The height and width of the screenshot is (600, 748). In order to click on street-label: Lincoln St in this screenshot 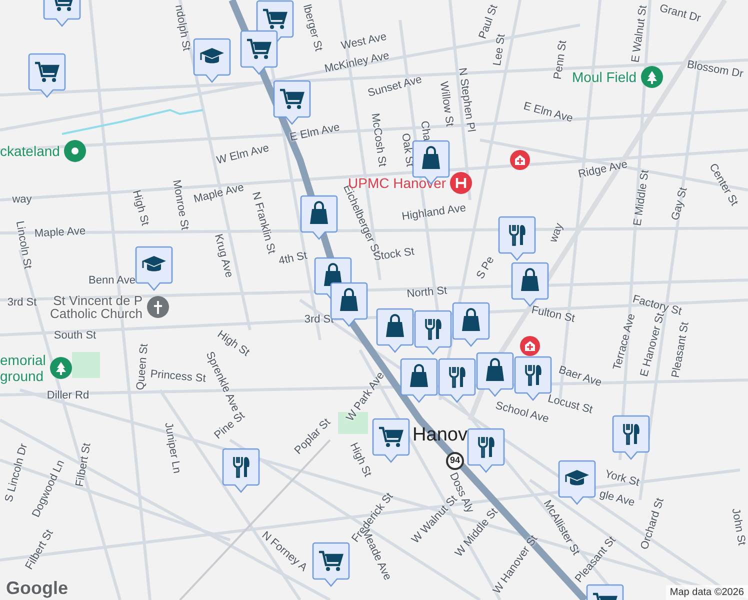, I will do `click(23, 245)`.